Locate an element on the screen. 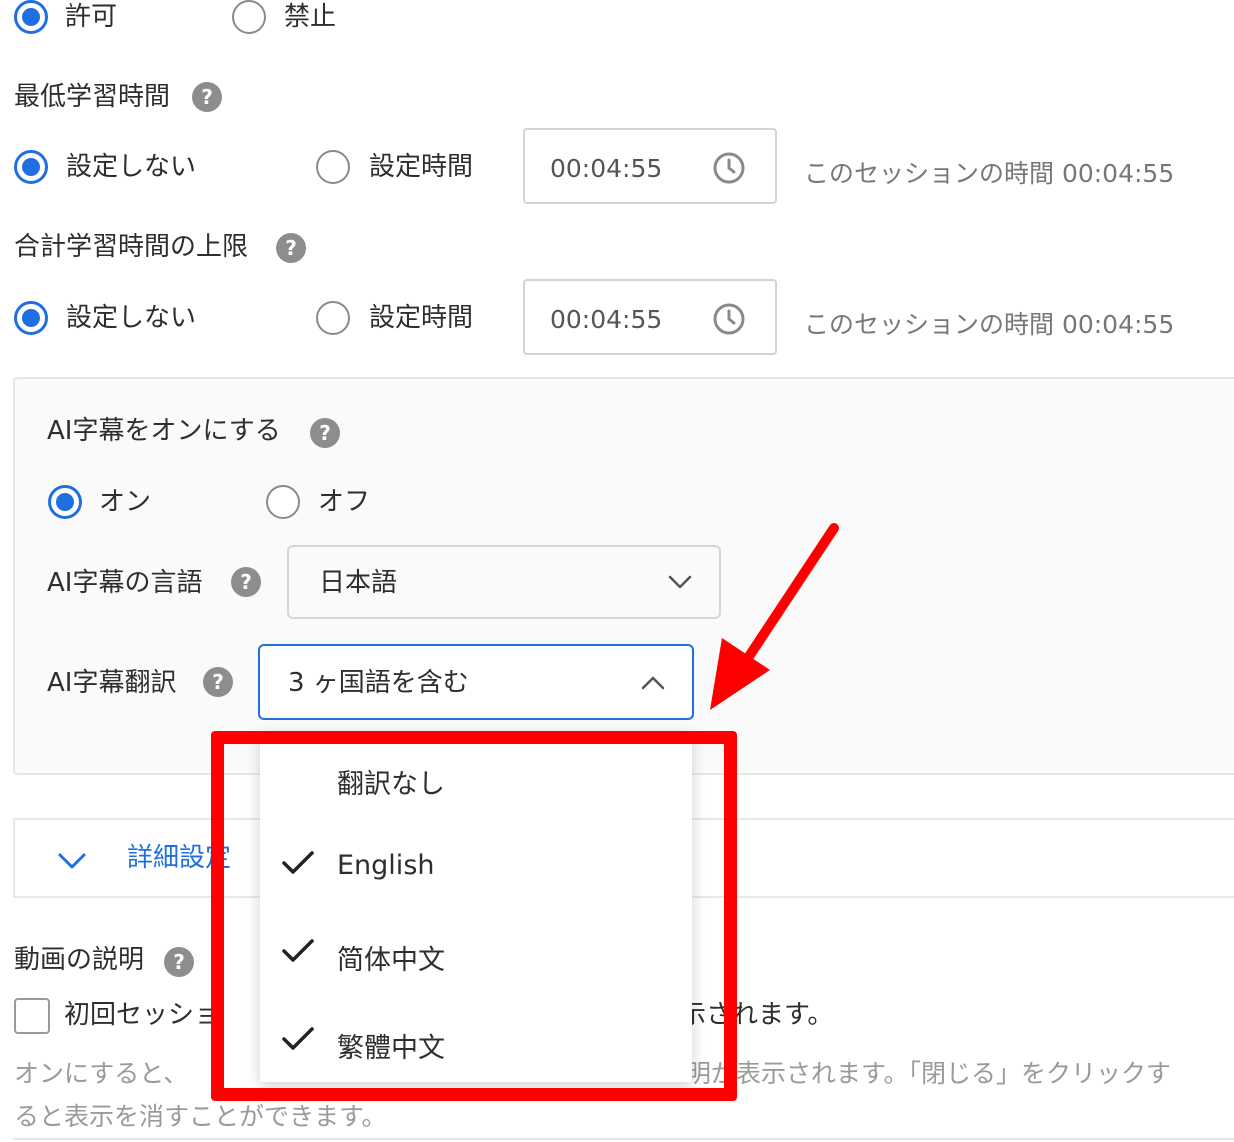  translation-option-none: 翻訳なし is located at coordinates (476, 778).